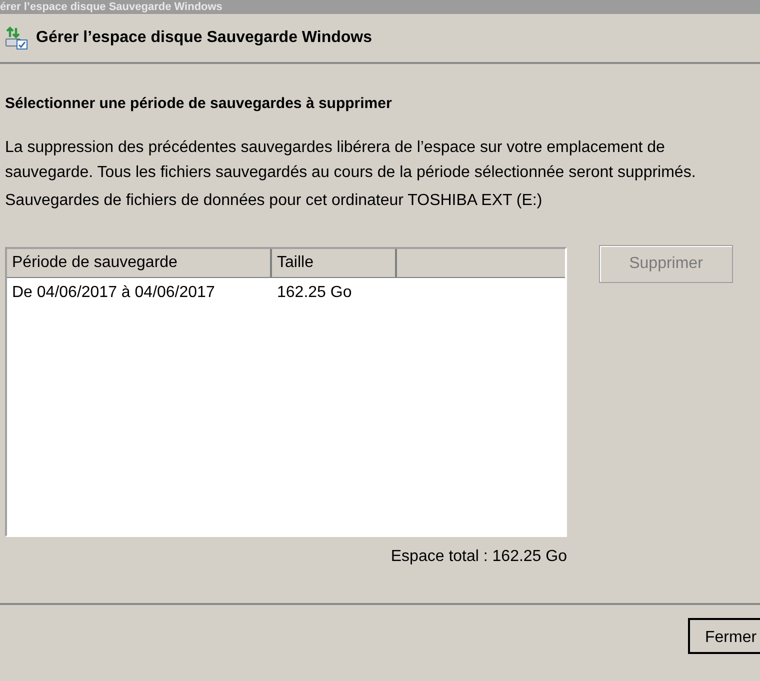 The image size is (760, 681). Describe the element at coordinates (139, 263) in the screenshot. I see `column-header: Période de sauvegarde` at that location.